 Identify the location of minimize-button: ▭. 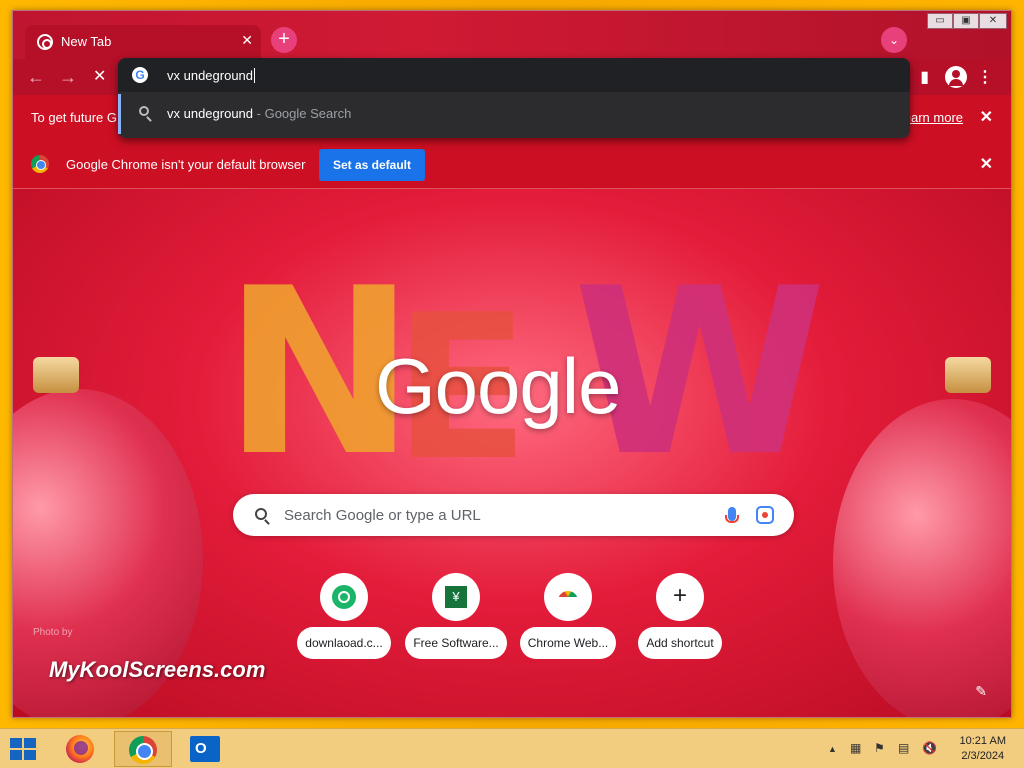
(940, 21).